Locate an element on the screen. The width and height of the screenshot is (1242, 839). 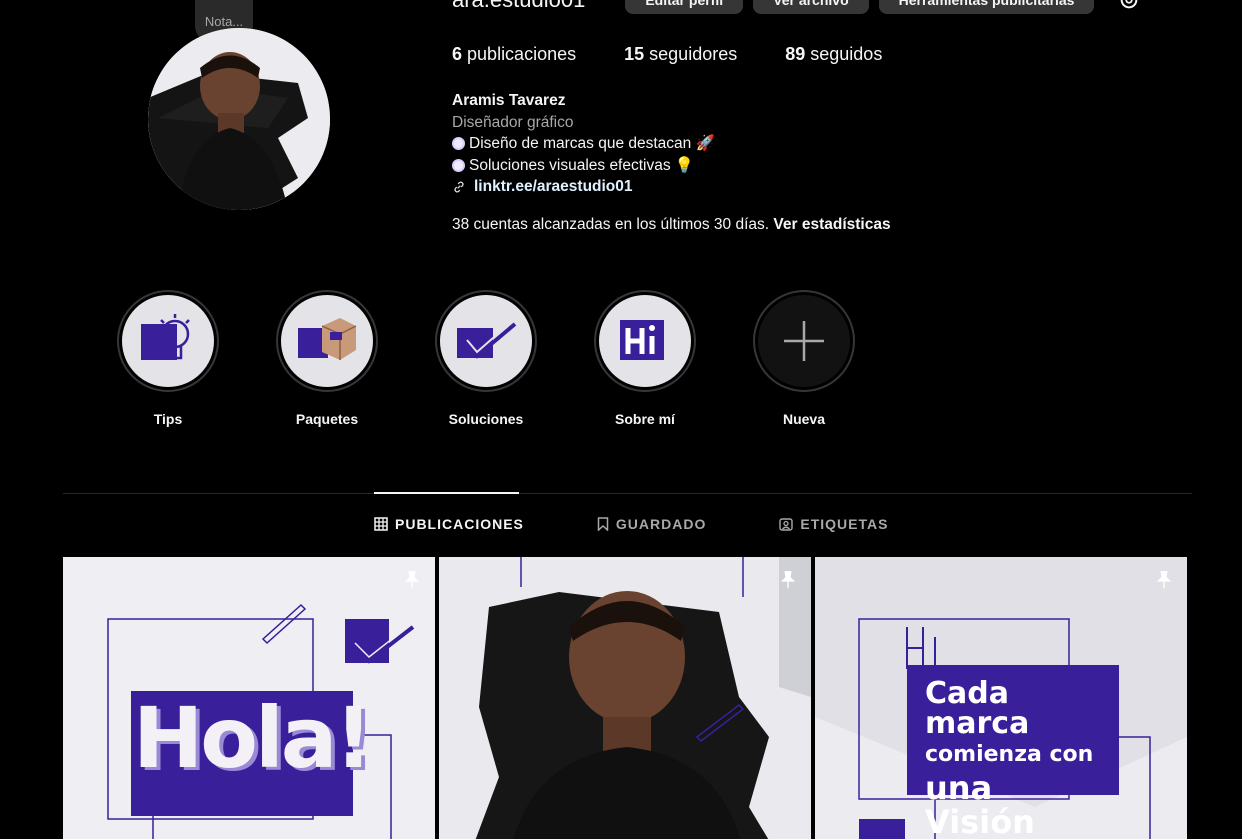
check-icon is located at coordinates (487, 340).